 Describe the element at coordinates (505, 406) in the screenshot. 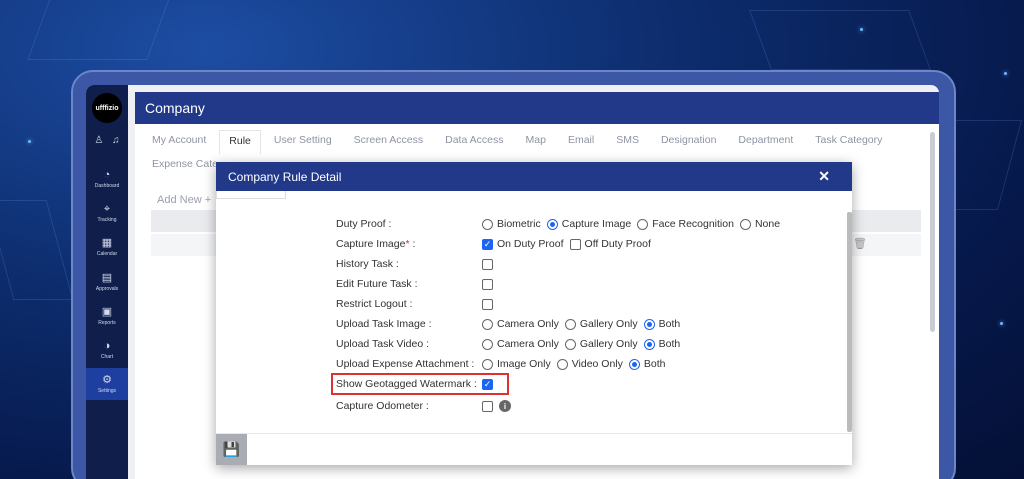

I see `info-icon: i` at that location.